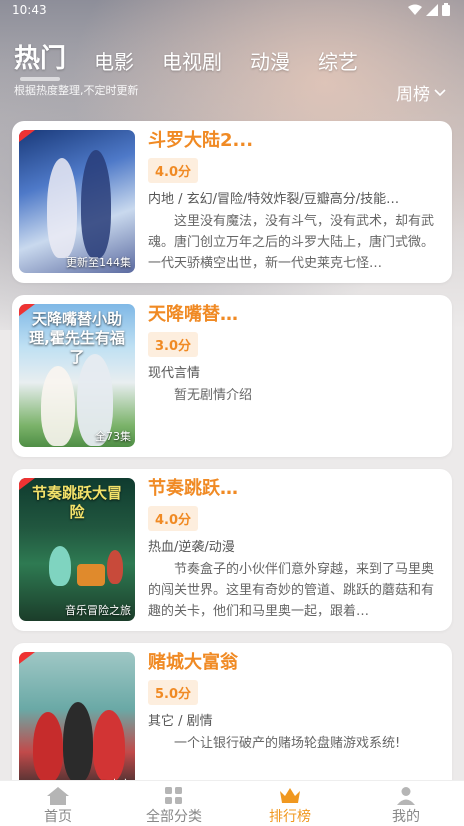 This screenshot has width=464, height=826. Describe the element at coordinates (174, 817) in the screenshot. I see `nav-categories-label: 全部分类` at that location.